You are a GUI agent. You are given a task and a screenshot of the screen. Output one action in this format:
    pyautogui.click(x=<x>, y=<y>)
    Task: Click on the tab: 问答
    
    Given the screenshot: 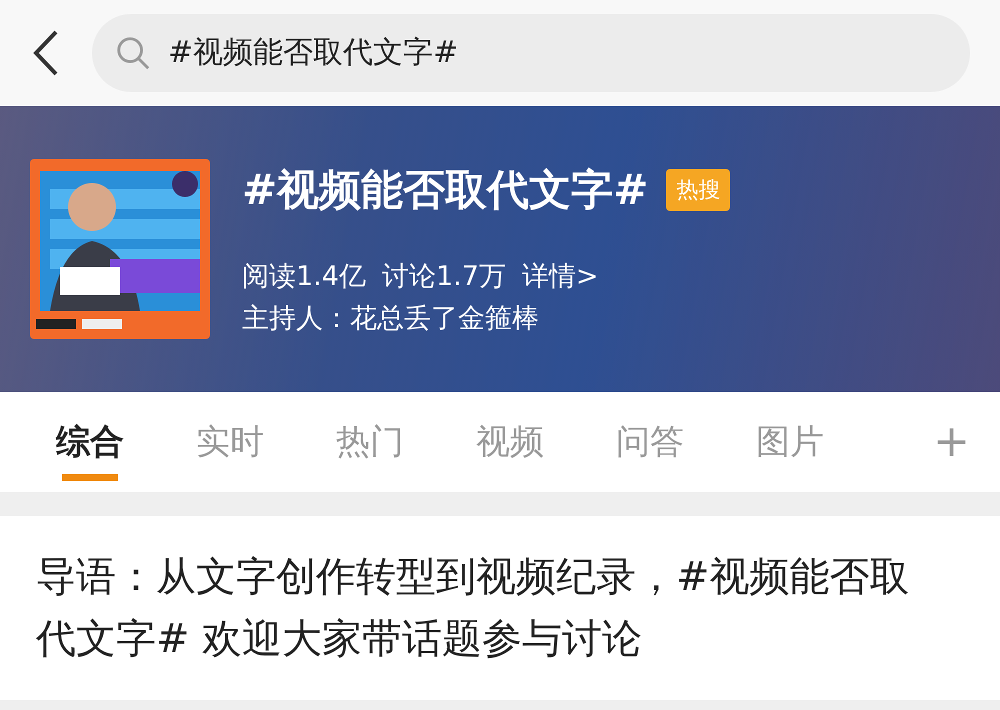 What is the action you would take?
    pyautogui.click(x=650, y=442)
    